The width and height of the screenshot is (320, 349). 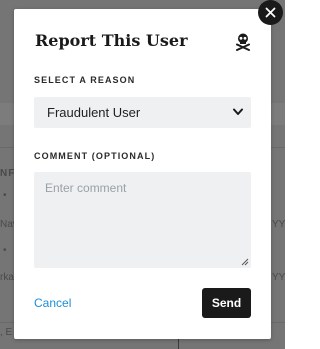 What do you see at coordinates (245, 262) in the screenshot?
I see `resize-handle-icon` at bounding box center [245, 262].